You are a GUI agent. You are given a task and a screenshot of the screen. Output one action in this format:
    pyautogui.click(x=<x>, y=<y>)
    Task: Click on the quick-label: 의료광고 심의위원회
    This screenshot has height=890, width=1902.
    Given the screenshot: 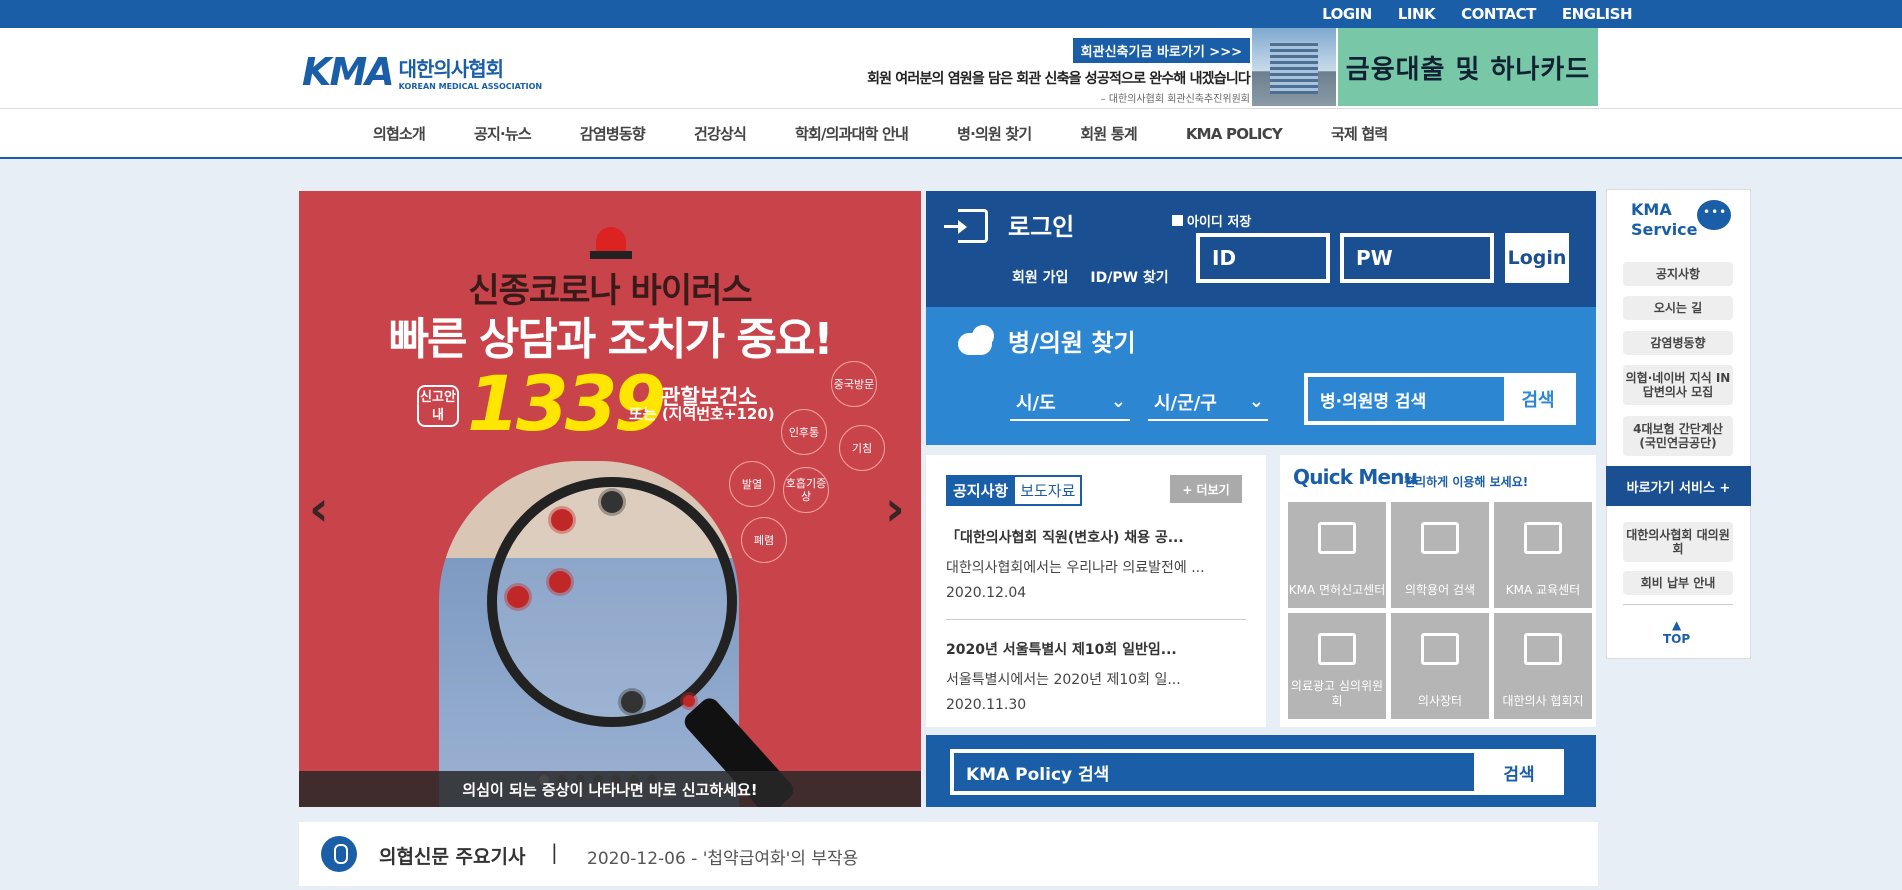 What is the action you would take?
    pyautogui.click(x=1337, y=693)
    